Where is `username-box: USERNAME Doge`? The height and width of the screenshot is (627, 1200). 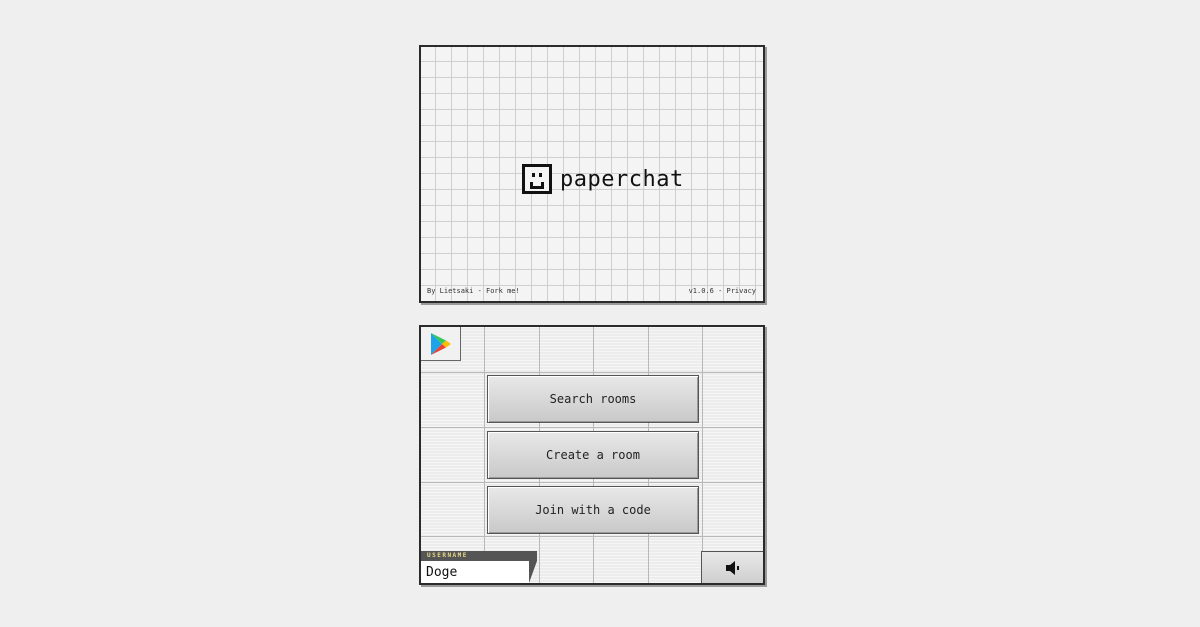 username-box: USERNAME Doge is located at coordinates (479, 567).